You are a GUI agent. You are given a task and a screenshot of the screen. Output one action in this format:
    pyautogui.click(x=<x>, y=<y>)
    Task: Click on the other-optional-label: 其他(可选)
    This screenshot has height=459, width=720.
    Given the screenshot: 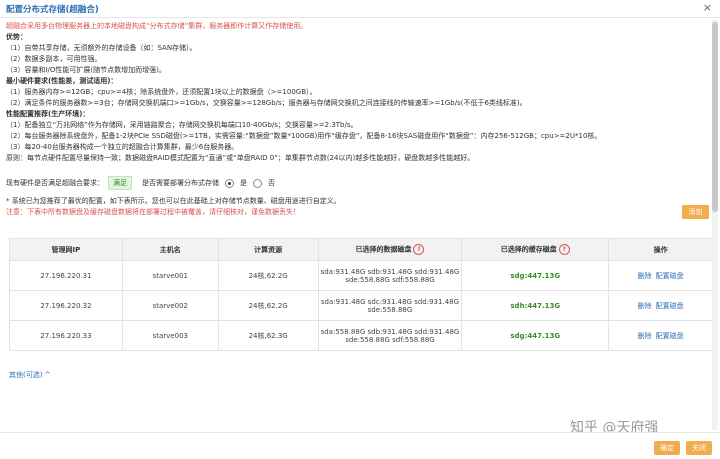 What is the action you would take?
    pyautogui.click(x=26, y=375)
    